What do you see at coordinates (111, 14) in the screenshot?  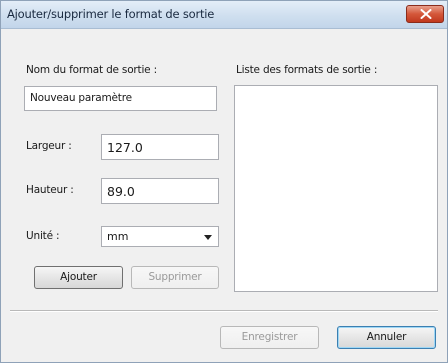 I see `window-title: Ajouter/supprimer le format de sortie` at bounding box center [111, 14].